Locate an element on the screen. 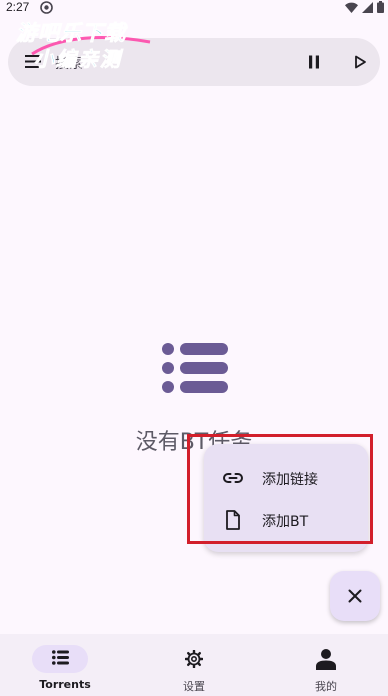 The image size is (388, 696). notification-icon is located at coordinates (46, 7).